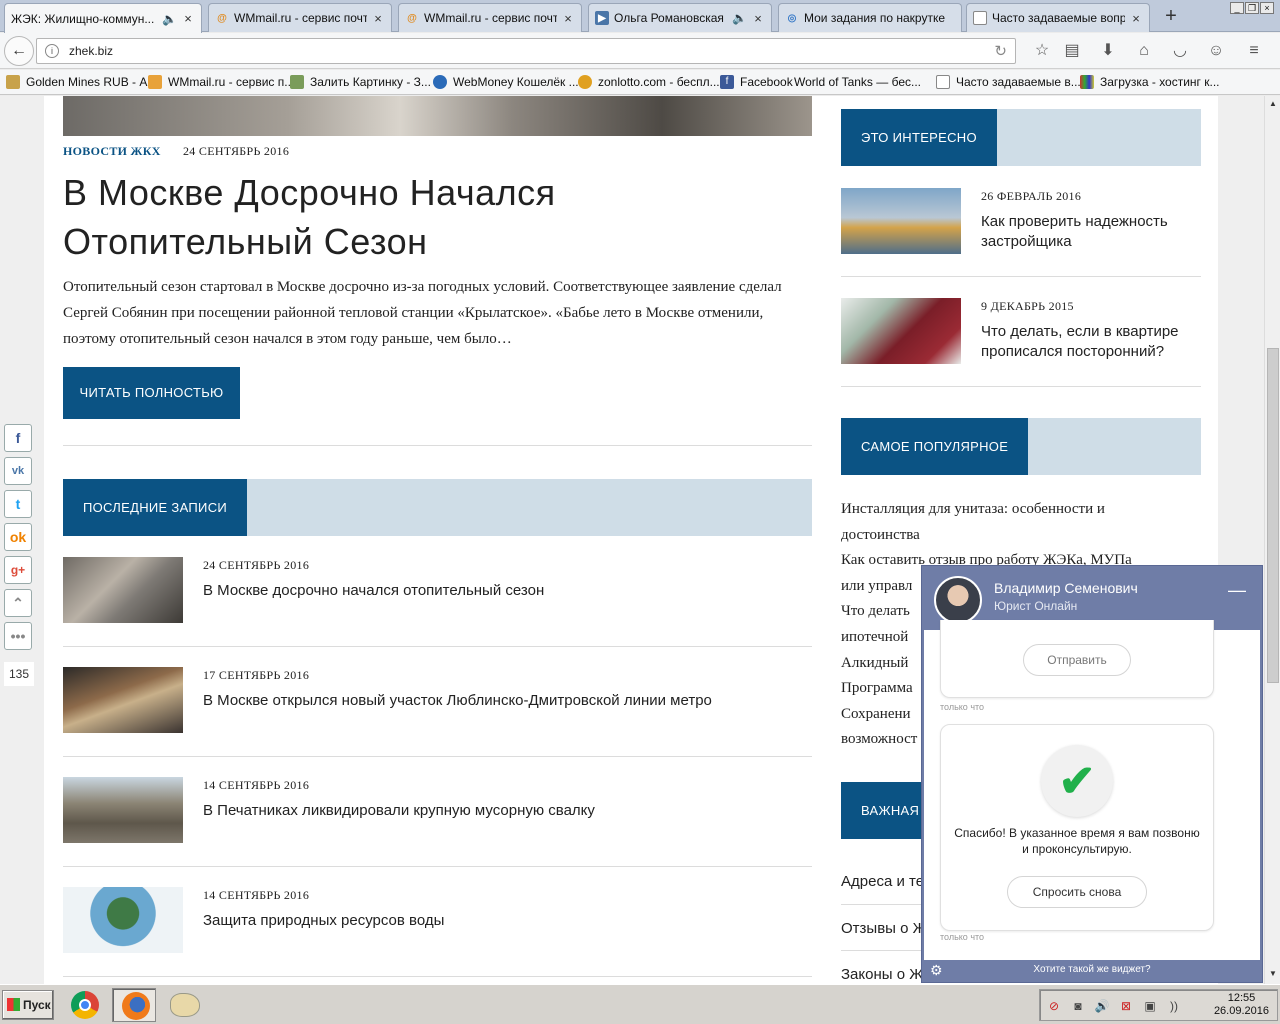  Describe the element at coordinates (1108, 51) in the screenshot. I see `download-icon: ⬇` at that location.